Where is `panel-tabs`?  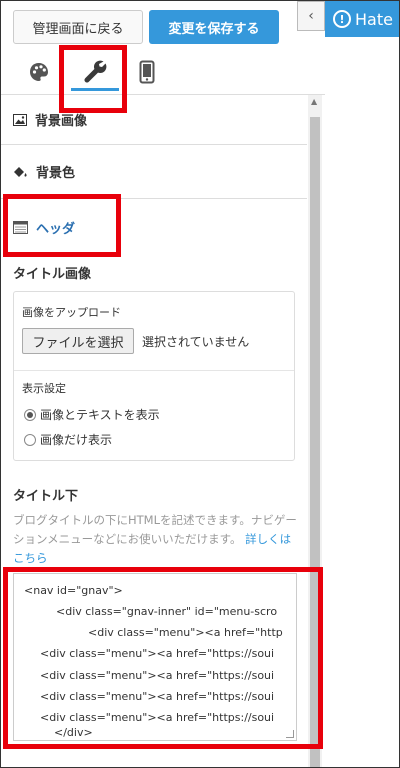
panel-tabs is located at coordinates (163, 72).